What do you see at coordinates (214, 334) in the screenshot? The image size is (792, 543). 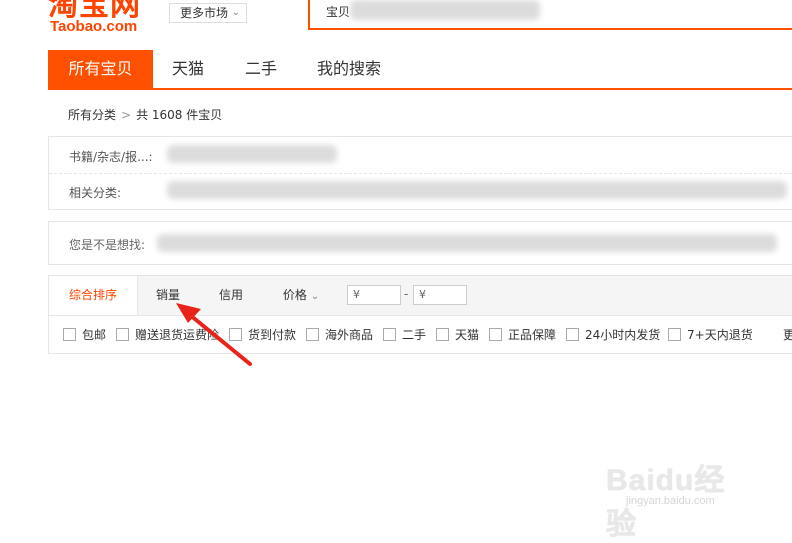 I see `annotation-arrow-icon` at bounding box center [214, 334].